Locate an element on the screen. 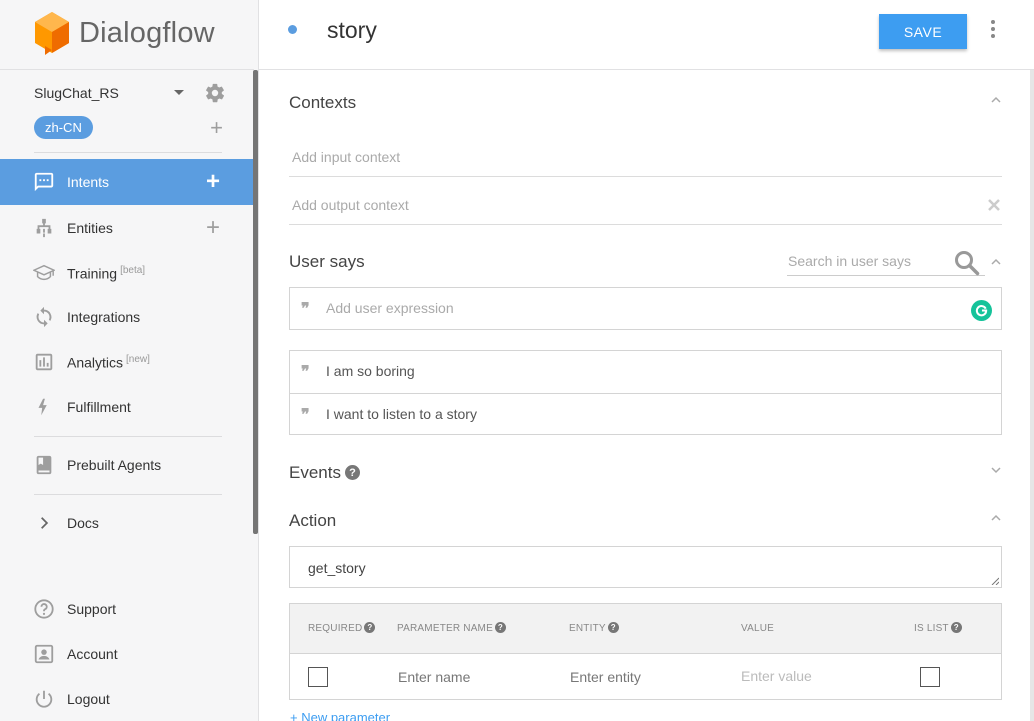 The width and height of the screenshot is (1034, 721). sidebar-item-label: Account is located at coordinates (92, 654).